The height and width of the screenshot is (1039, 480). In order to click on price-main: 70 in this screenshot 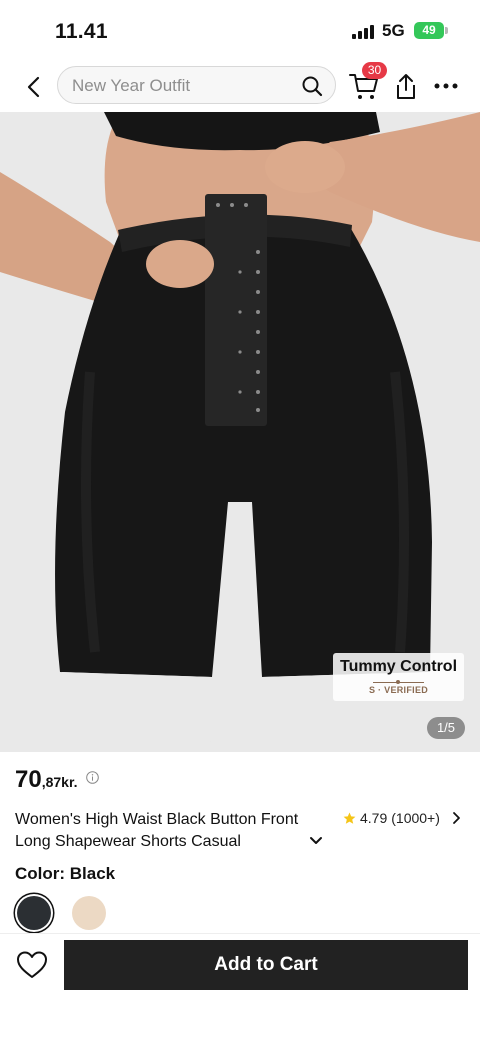, I will do `click(28, 779)`.